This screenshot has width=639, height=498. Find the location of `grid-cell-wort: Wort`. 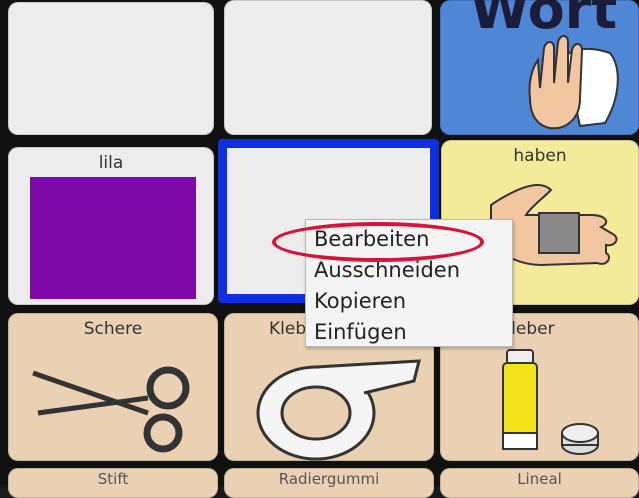

grid-cell-wort: Wort is located at coordinates (539, 67).